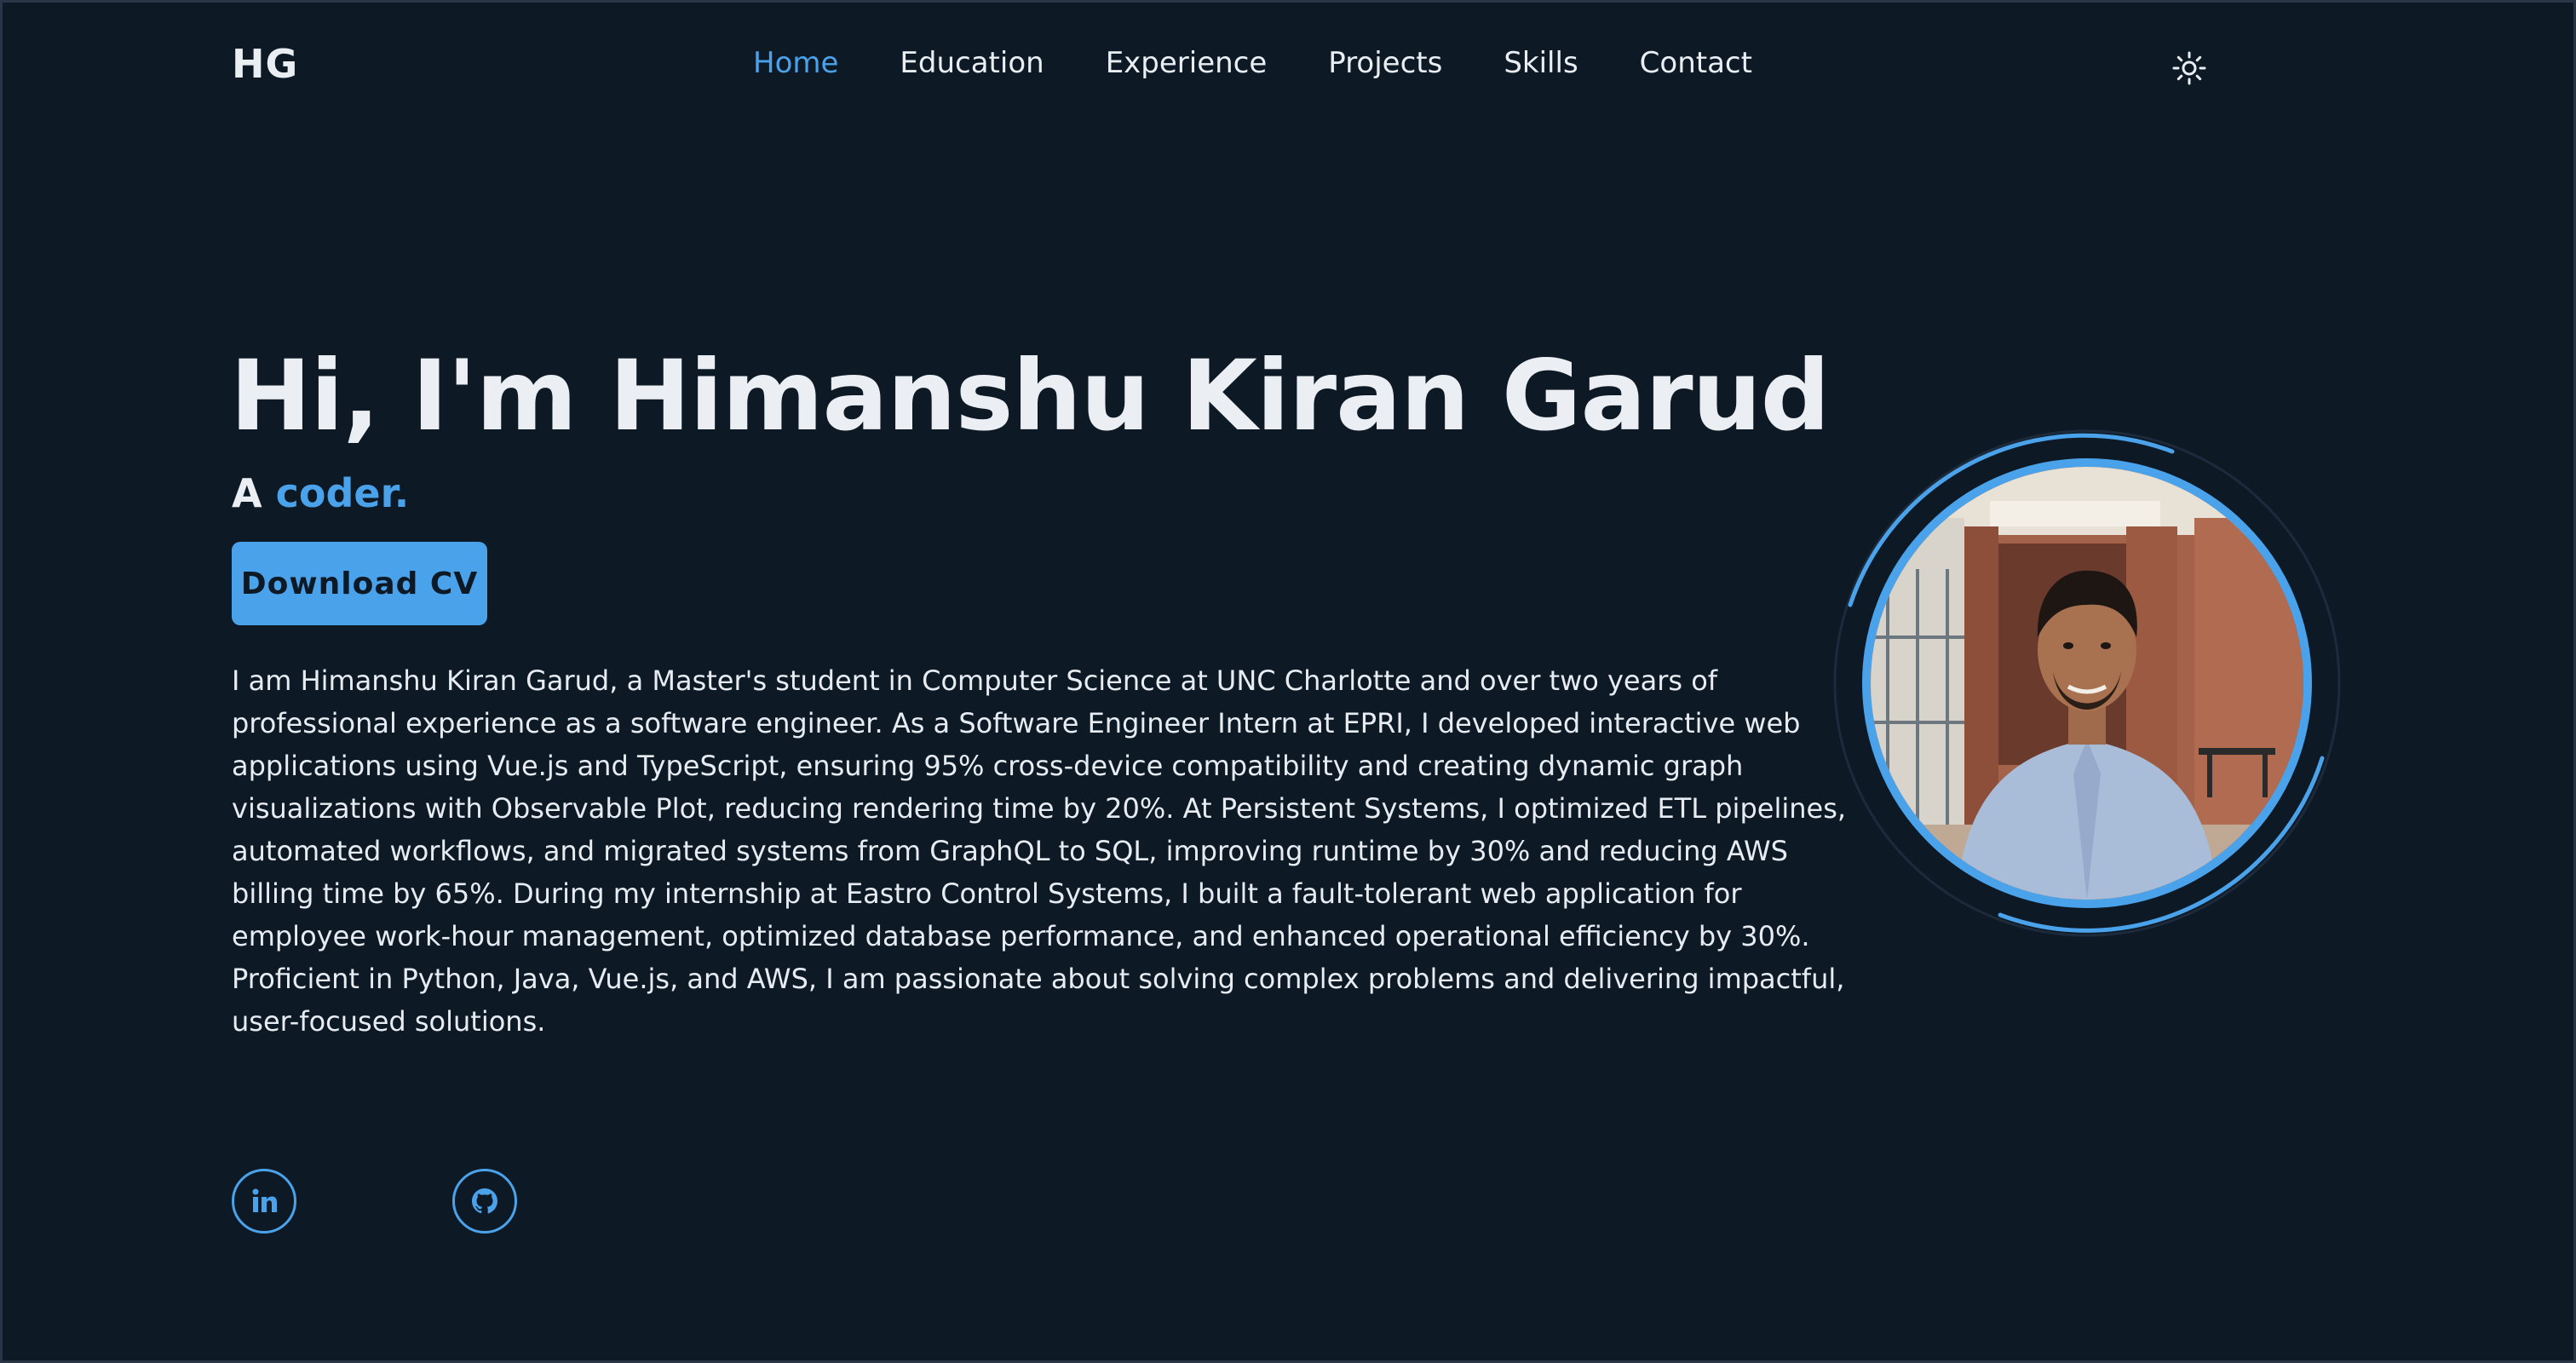 This screenshot has width=2576, height=1363. I want to click on sun-icon, so click(2189, 68).